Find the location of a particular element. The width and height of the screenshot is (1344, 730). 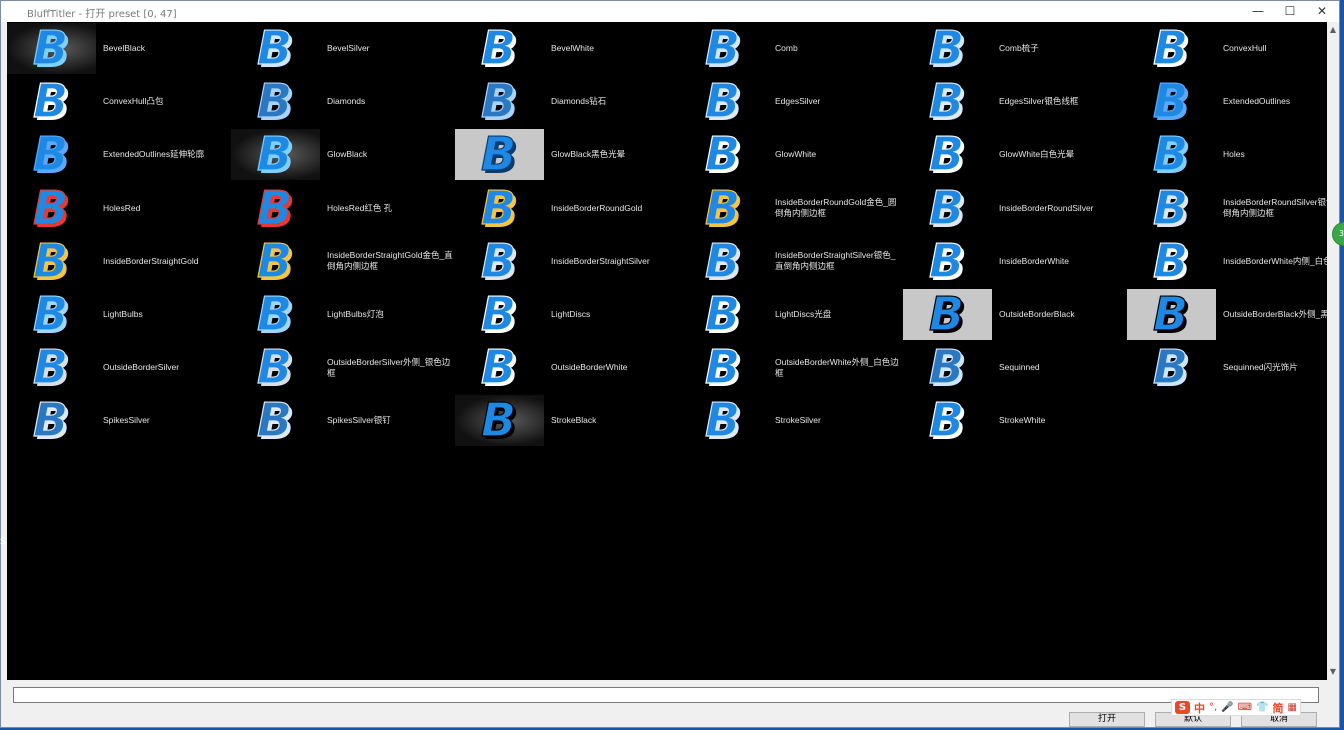

preset-item: B B ConvexHull is located at coordinates (1227, 49).